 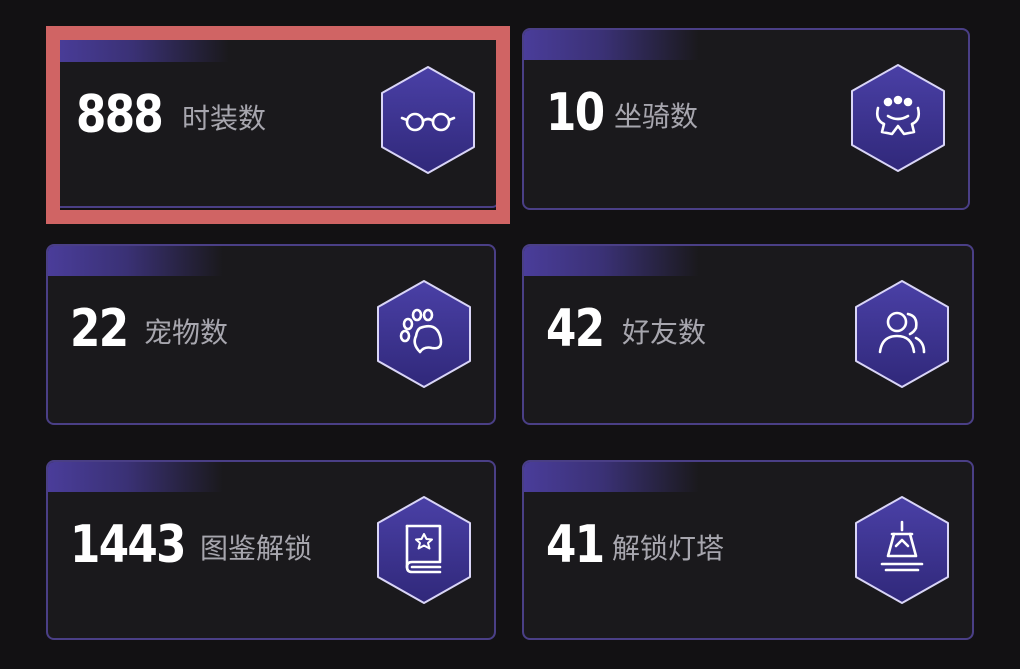 I want to click on stat-value: 888, so click(x=120, y=115).